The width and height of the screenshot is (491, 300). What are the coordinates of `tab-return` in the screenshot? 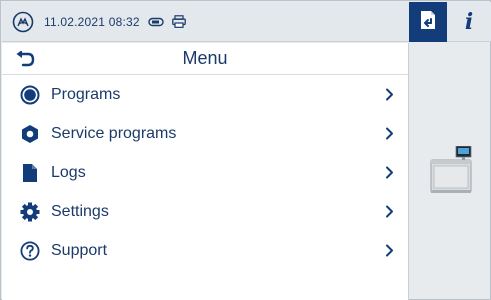 It's located at (428, 22).